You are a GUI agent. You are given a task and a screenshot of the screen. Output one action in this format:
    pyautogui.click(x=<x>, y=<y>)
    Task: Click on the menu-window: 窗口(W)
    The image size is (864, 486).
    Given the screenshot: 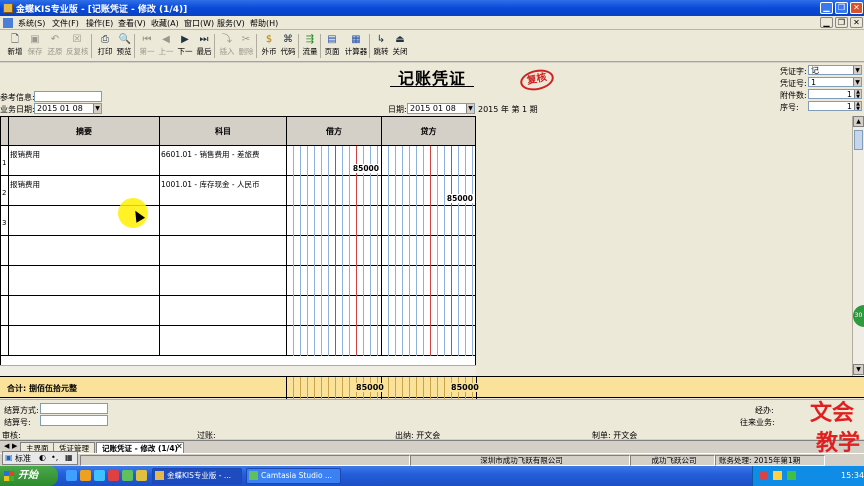 What is the action you would take?
    pyautogui.click(x=199, y=23)
    